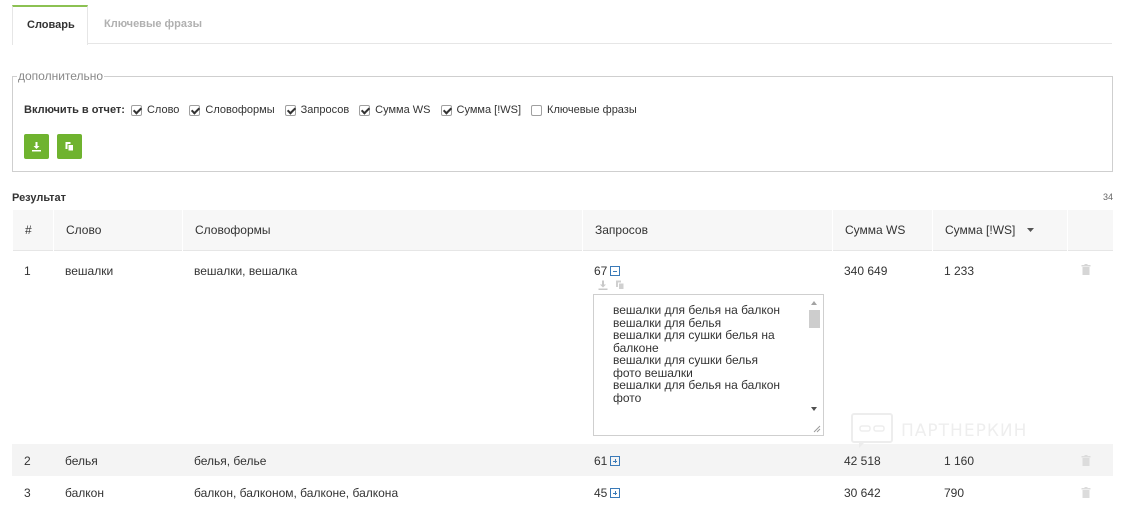 The height and width of the screenshot is (508, 1123). I want to click on copy-button, so click(69, 146).